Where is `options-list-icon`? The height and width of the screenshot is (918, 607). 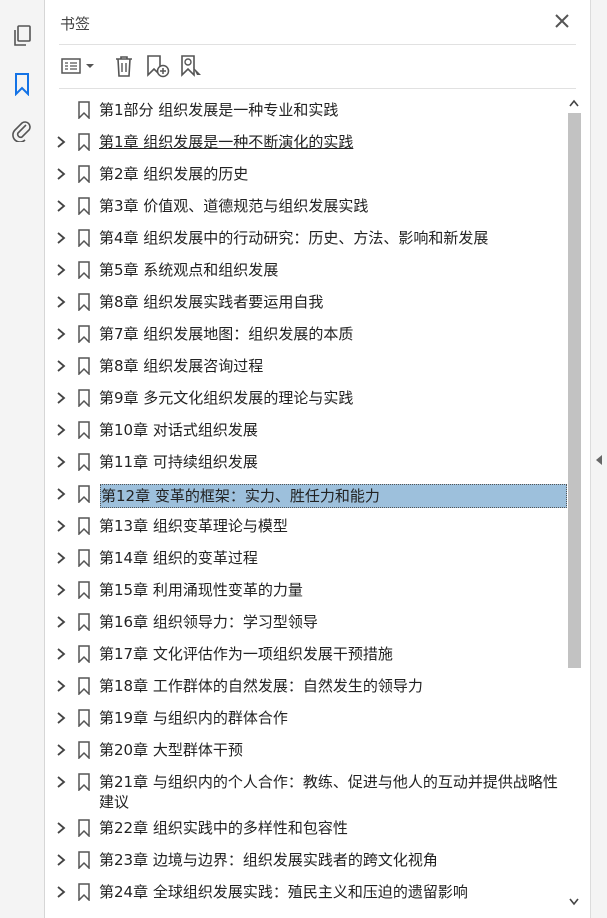 options-list-icon is located at coordinates (77, 66).